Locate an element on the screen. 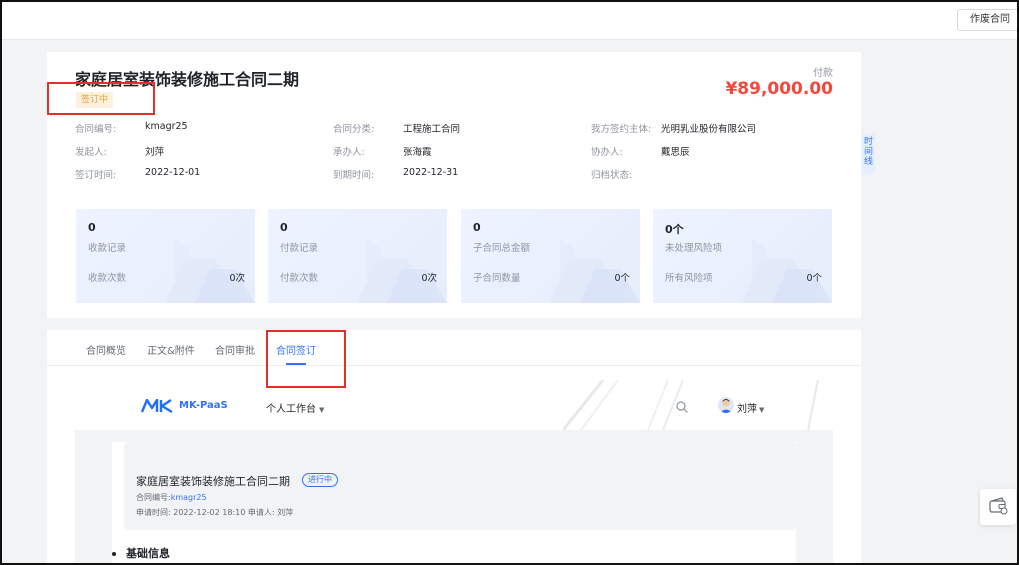  floating-wallet-button is located at coordinates (998, 507).